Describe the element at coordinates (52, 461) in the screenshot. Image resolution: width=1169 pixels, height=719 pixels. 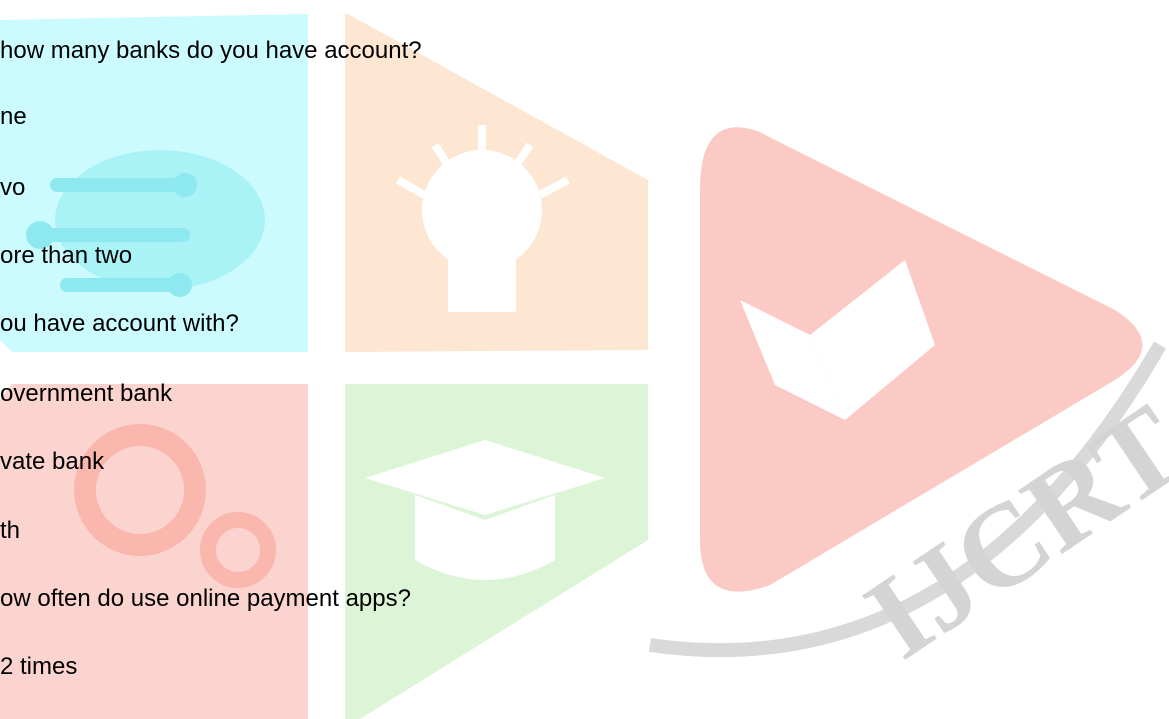
I see `option-private-bank: vate bank` at that location.